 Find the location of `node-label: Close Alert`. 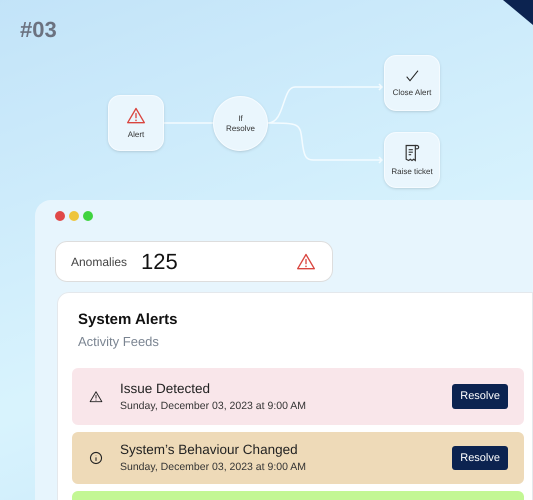

node-label: Close Alert is located at coordinates (412, 93).